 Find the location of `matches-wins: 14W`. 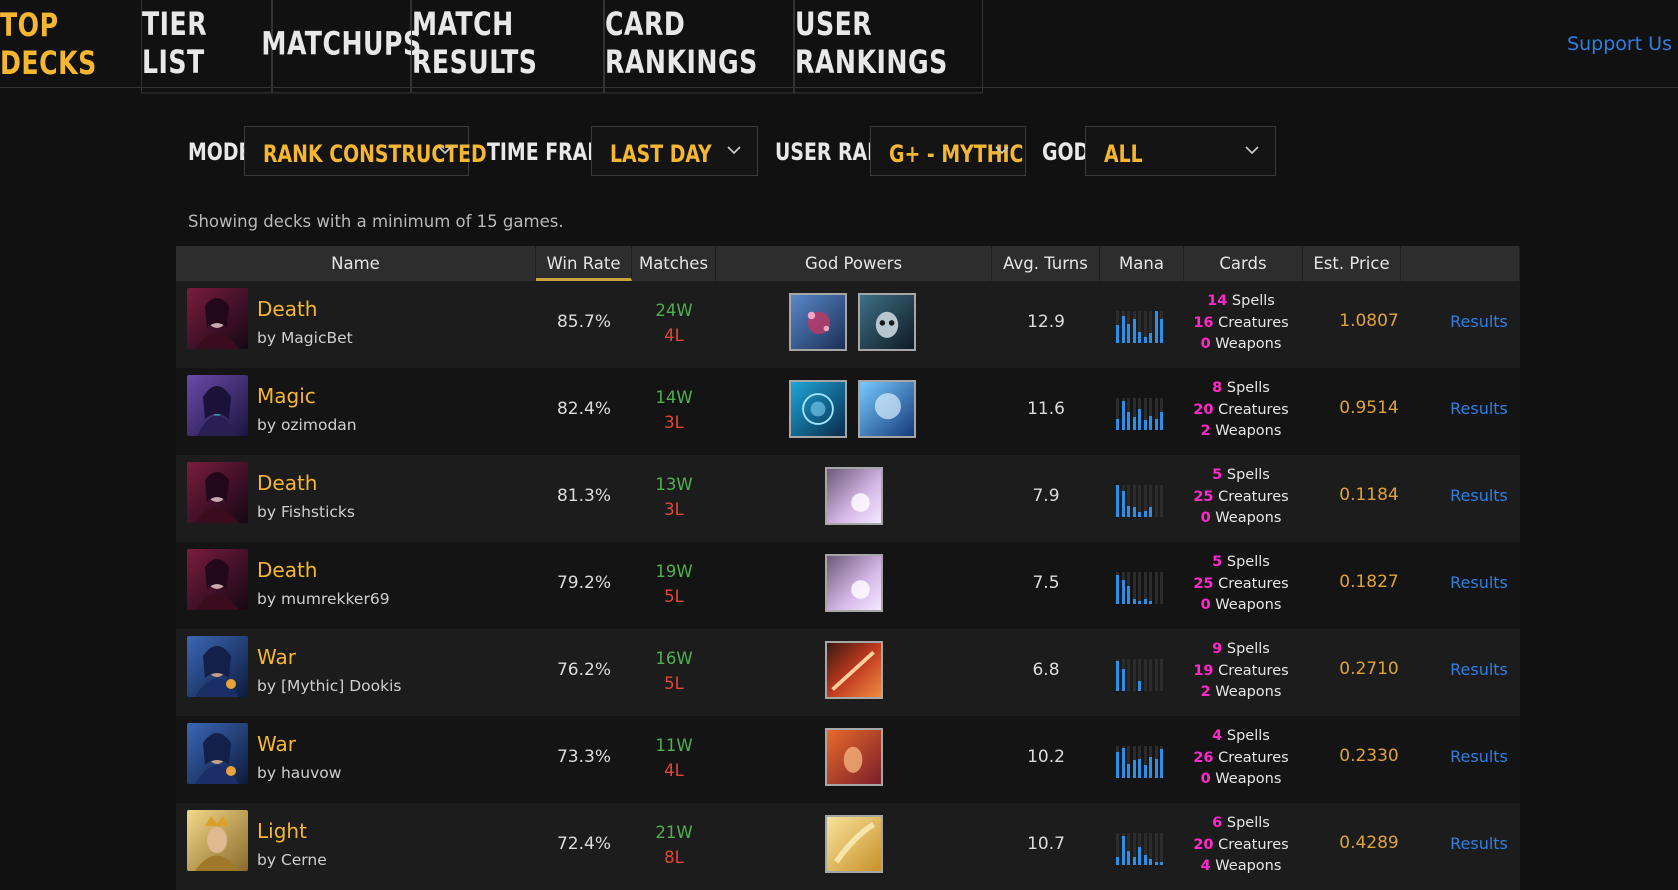

matches-wins: 14W is located at coordinates (674, 397).